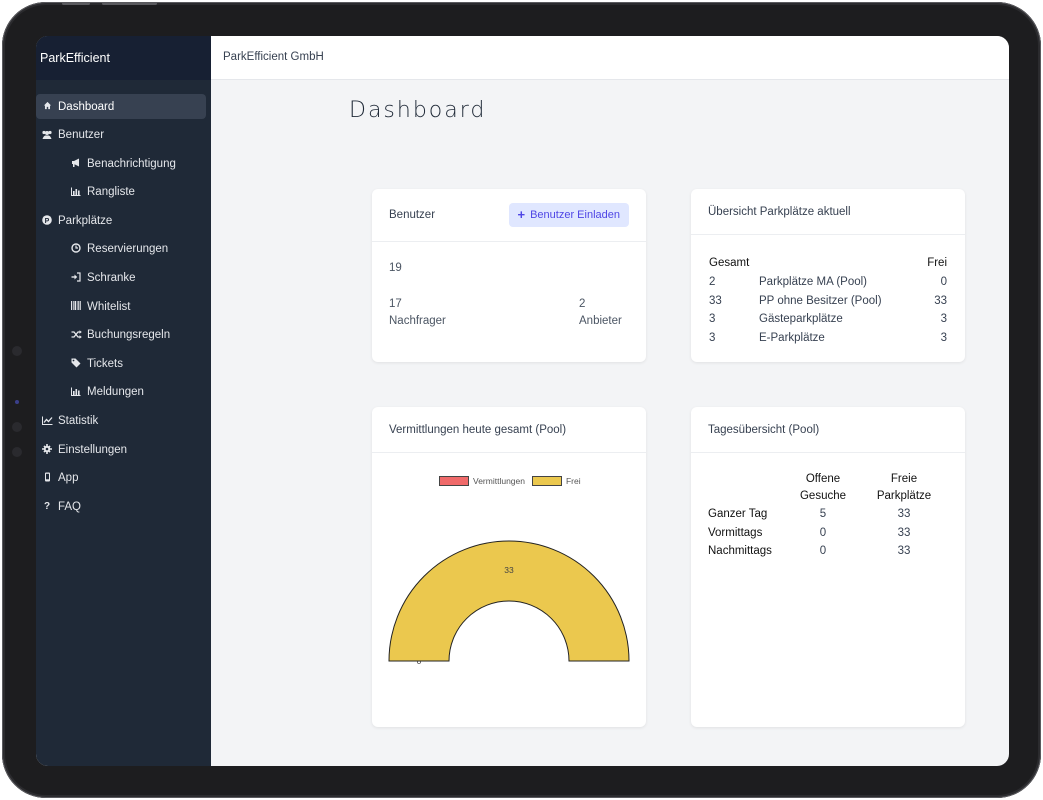  Describe the element at coordinates (417, 313) in the screenshot. I see `nachfrager-stat: 17 Nachfrager` at that location.